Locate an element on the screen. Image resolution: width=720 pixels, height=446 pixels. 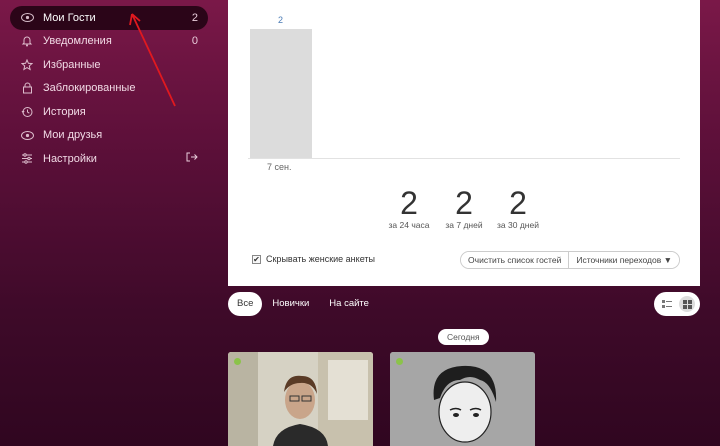
clear-guests-button: Очистить список гостей is located at coordinates (515, 260).